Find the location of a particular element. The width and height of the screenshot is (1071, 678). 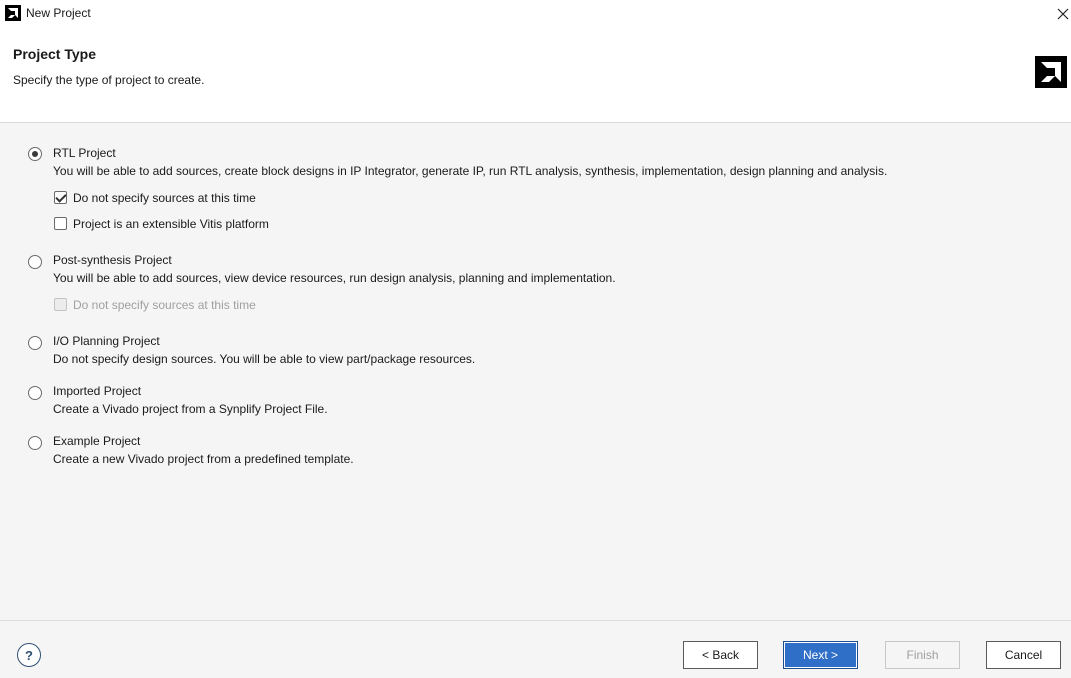

post-synthesis-project-radio is located at coordinates (35, 262).